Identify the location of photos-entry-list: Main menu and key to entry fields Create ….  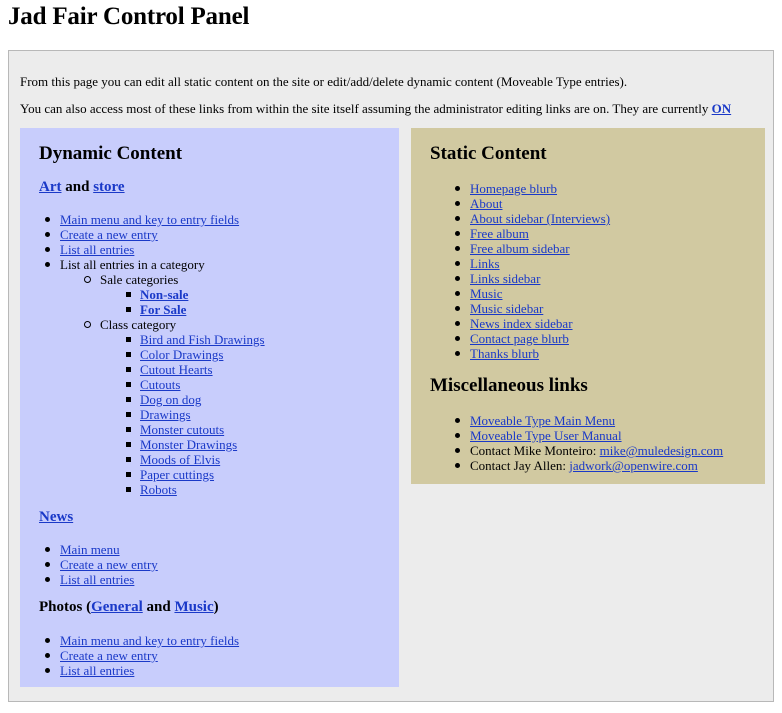
(129, 655).